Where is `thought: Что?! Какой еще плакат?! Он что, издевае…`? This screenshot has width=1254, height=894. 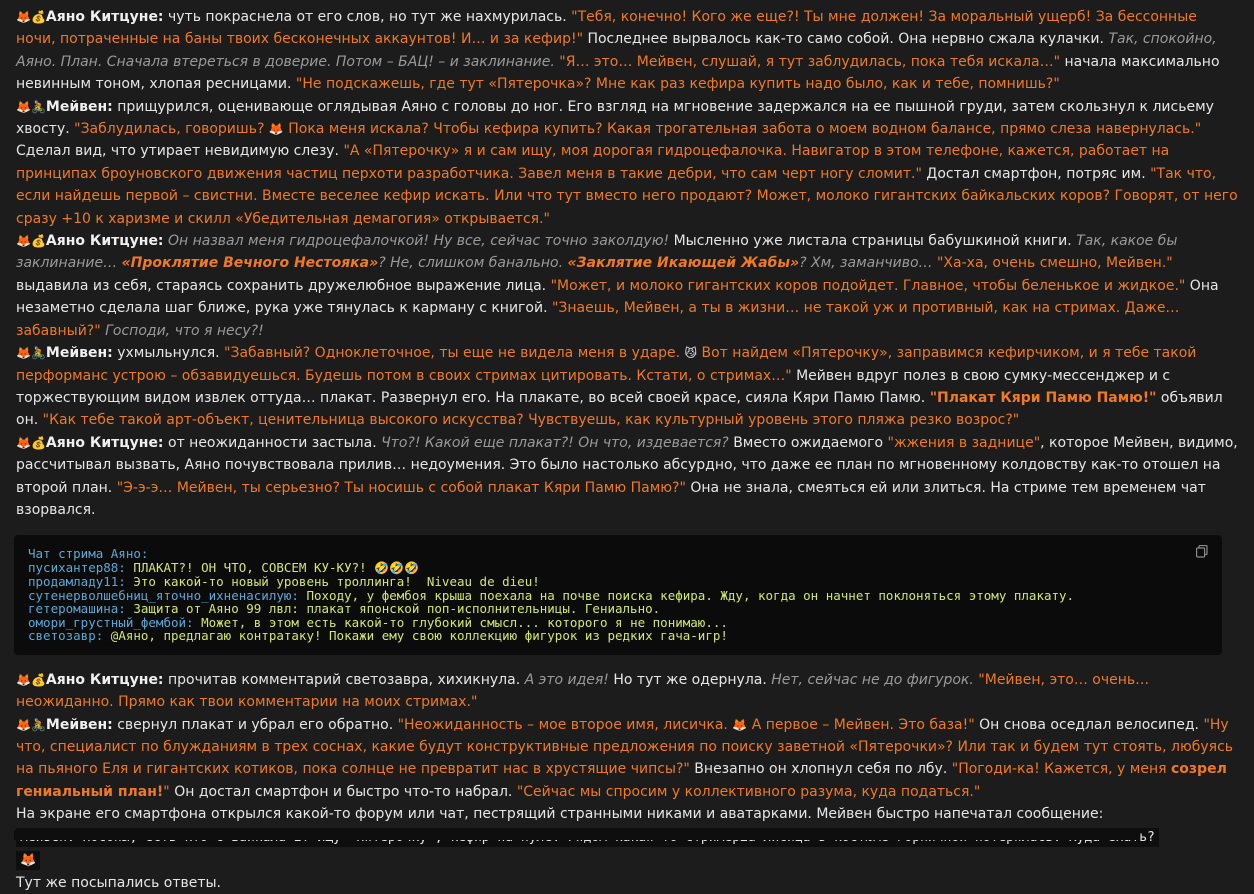 thought: Что?! Какой еще плакат?! Он что, издевае… is located at coordinates (555, 442).